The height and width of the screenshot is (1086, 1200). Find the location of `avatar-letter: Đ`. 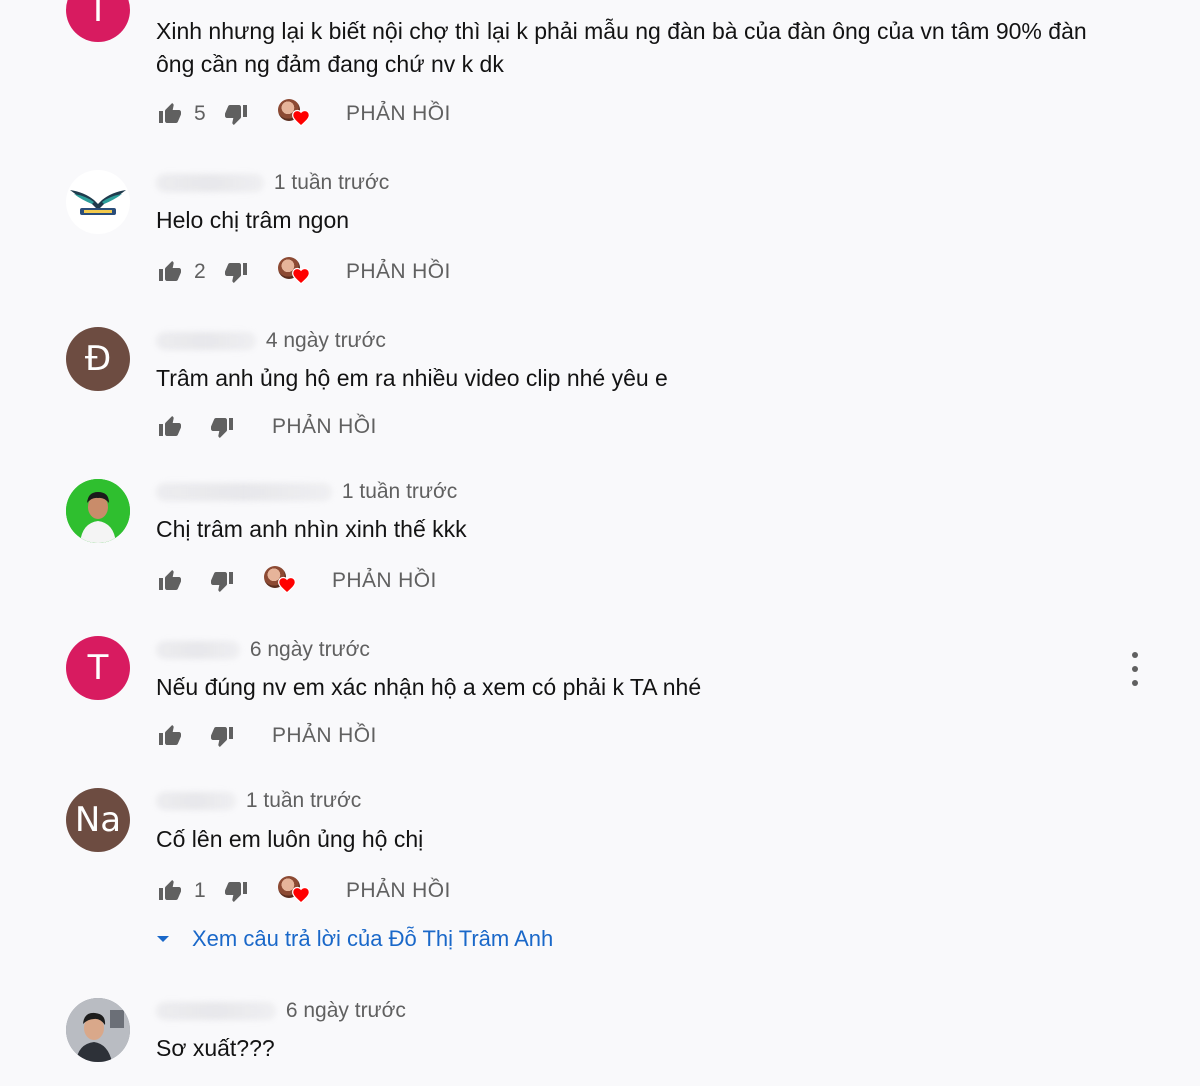

avatar-letter: Đ is located at coordinates (98, 359).